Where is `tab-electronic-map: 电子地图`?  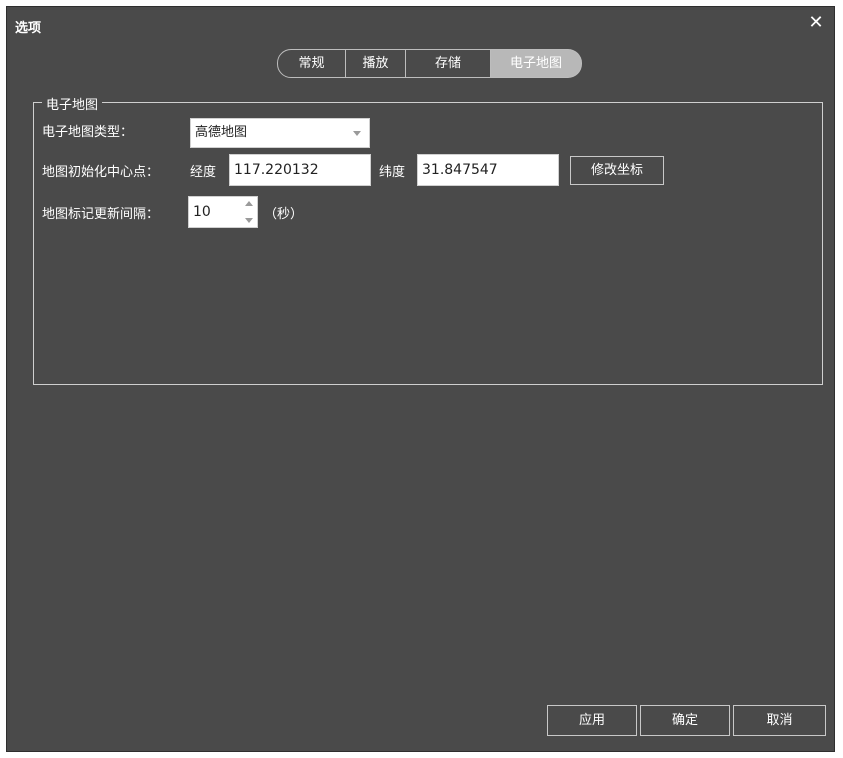
tab-electronic-map: 电子地图 is located at coordinates (536, 63).